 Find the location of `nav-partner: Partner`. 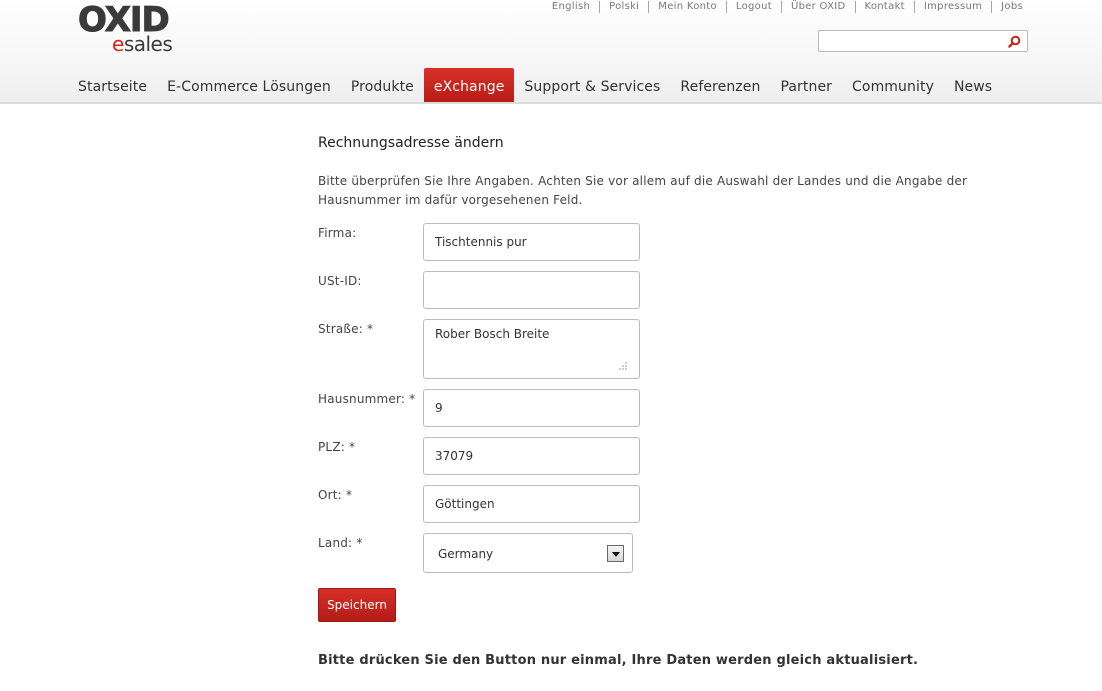

nav-partner: Partner is located at coordinates (806, 85).